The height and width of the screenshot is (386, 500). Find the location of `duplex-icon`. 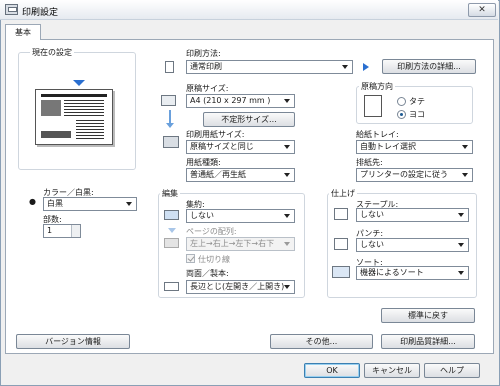

duplex-icon is located at coordinates (171, 286).